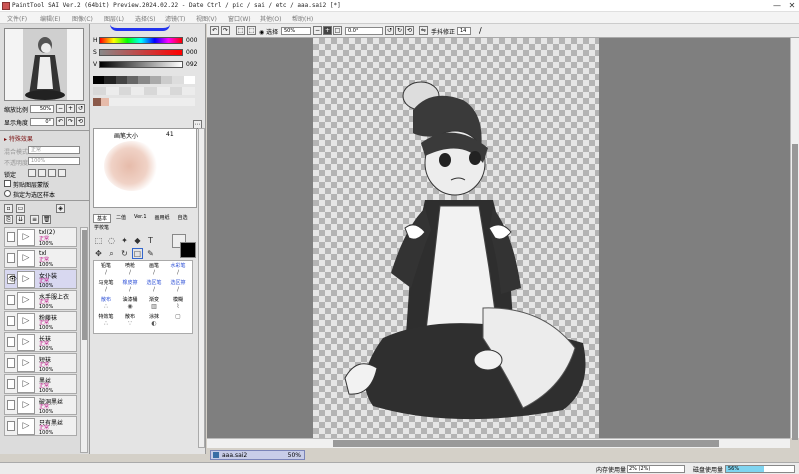 This screenshot has height=474, width=799. I want to click on brush-empty-slot: ▢, so click(178, 320).